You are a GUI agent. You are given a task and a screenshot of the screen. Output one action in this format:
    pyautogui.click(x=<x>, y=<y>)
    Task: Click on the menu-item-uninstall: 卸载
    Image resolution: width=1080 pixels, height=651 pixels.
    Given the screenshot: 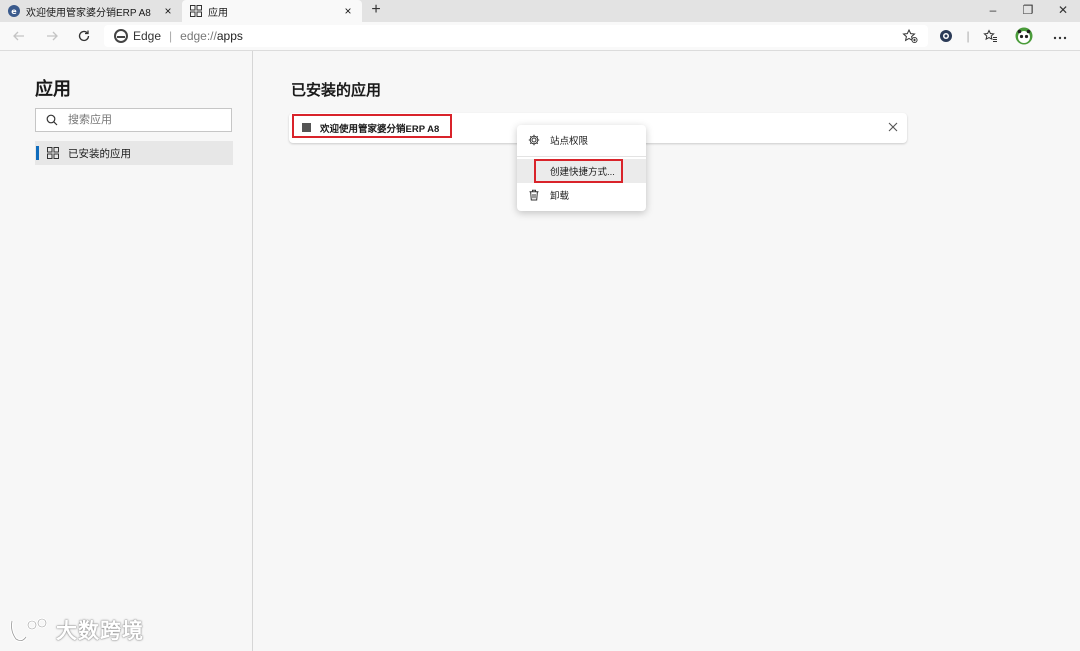 What is the action you would take?
    pyautogui.click(x=581, y=195)
    